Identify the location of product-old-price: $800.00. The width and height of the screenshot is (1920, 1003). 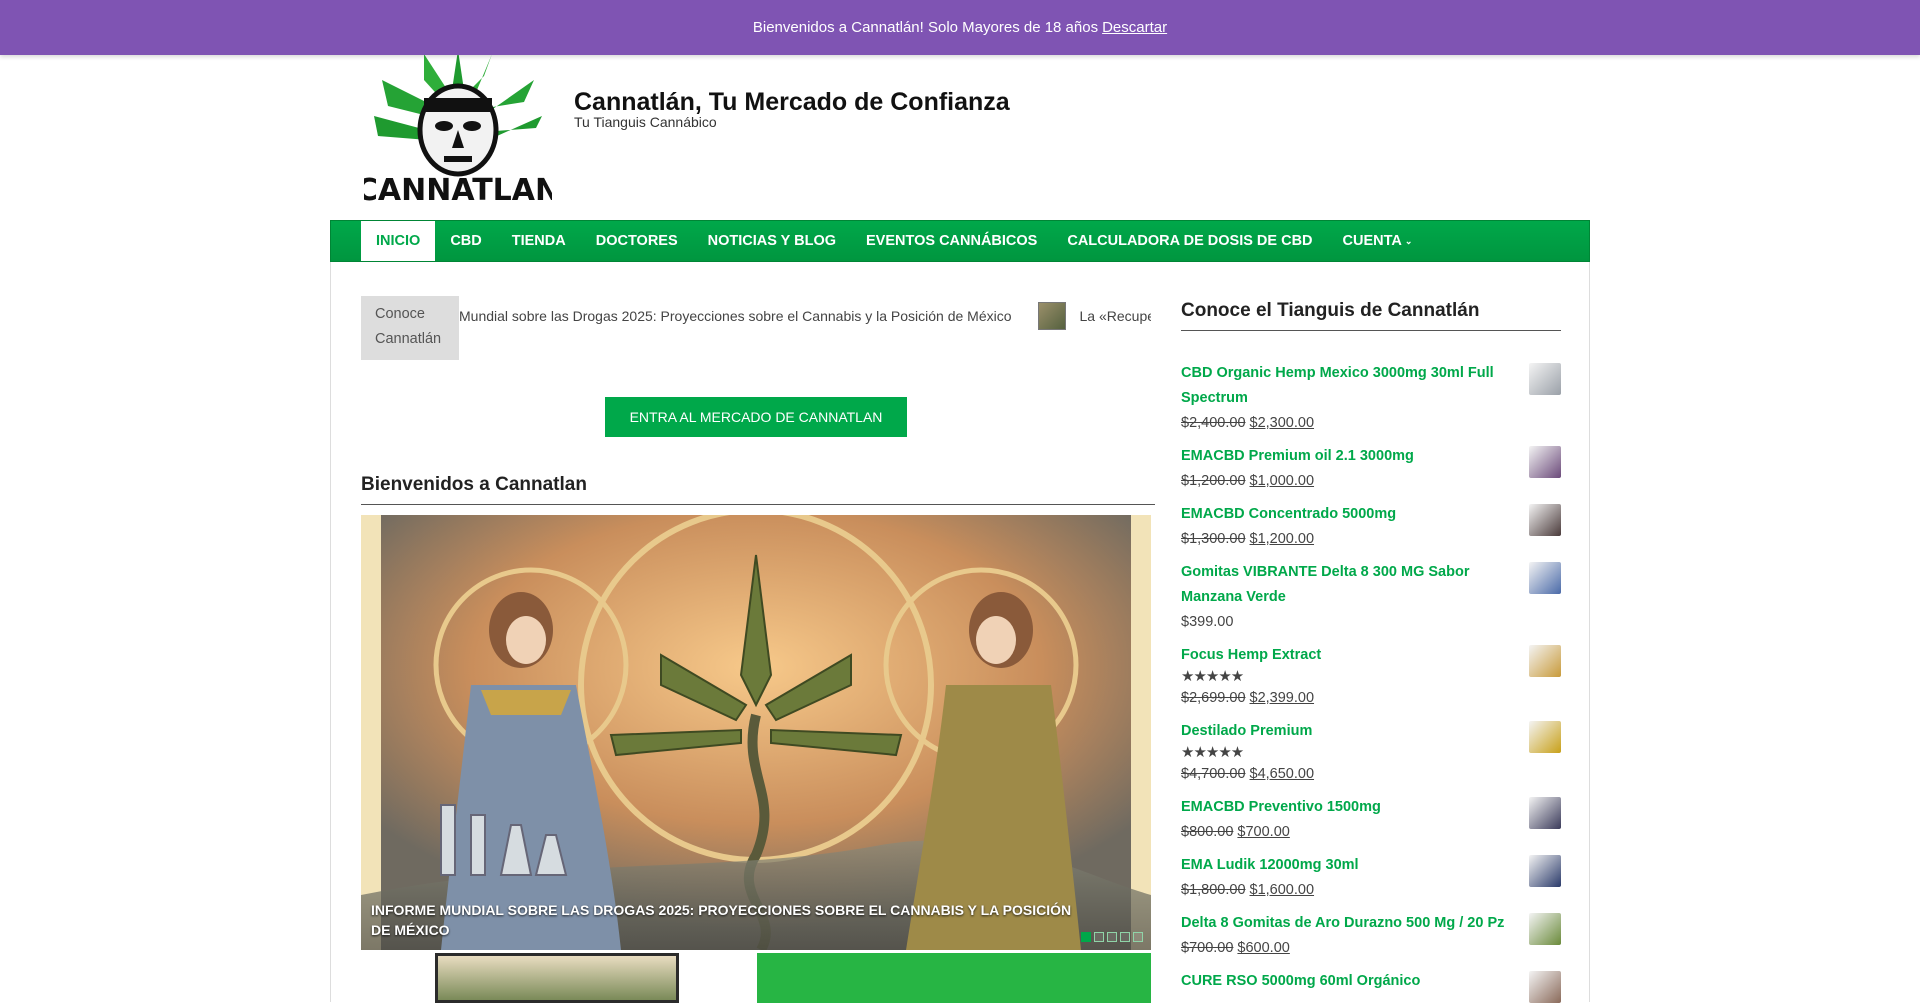
(1207, 832).